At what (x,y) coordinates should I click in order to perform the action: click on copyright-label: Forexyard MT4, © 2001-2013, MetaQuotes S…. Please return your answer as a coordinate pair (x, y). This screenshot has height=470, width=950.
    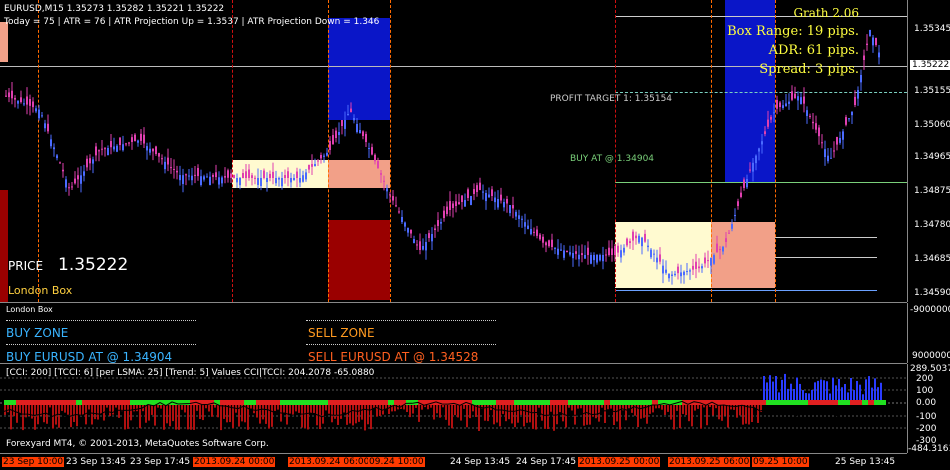
    Looking at the image, I should click on (137, 444).